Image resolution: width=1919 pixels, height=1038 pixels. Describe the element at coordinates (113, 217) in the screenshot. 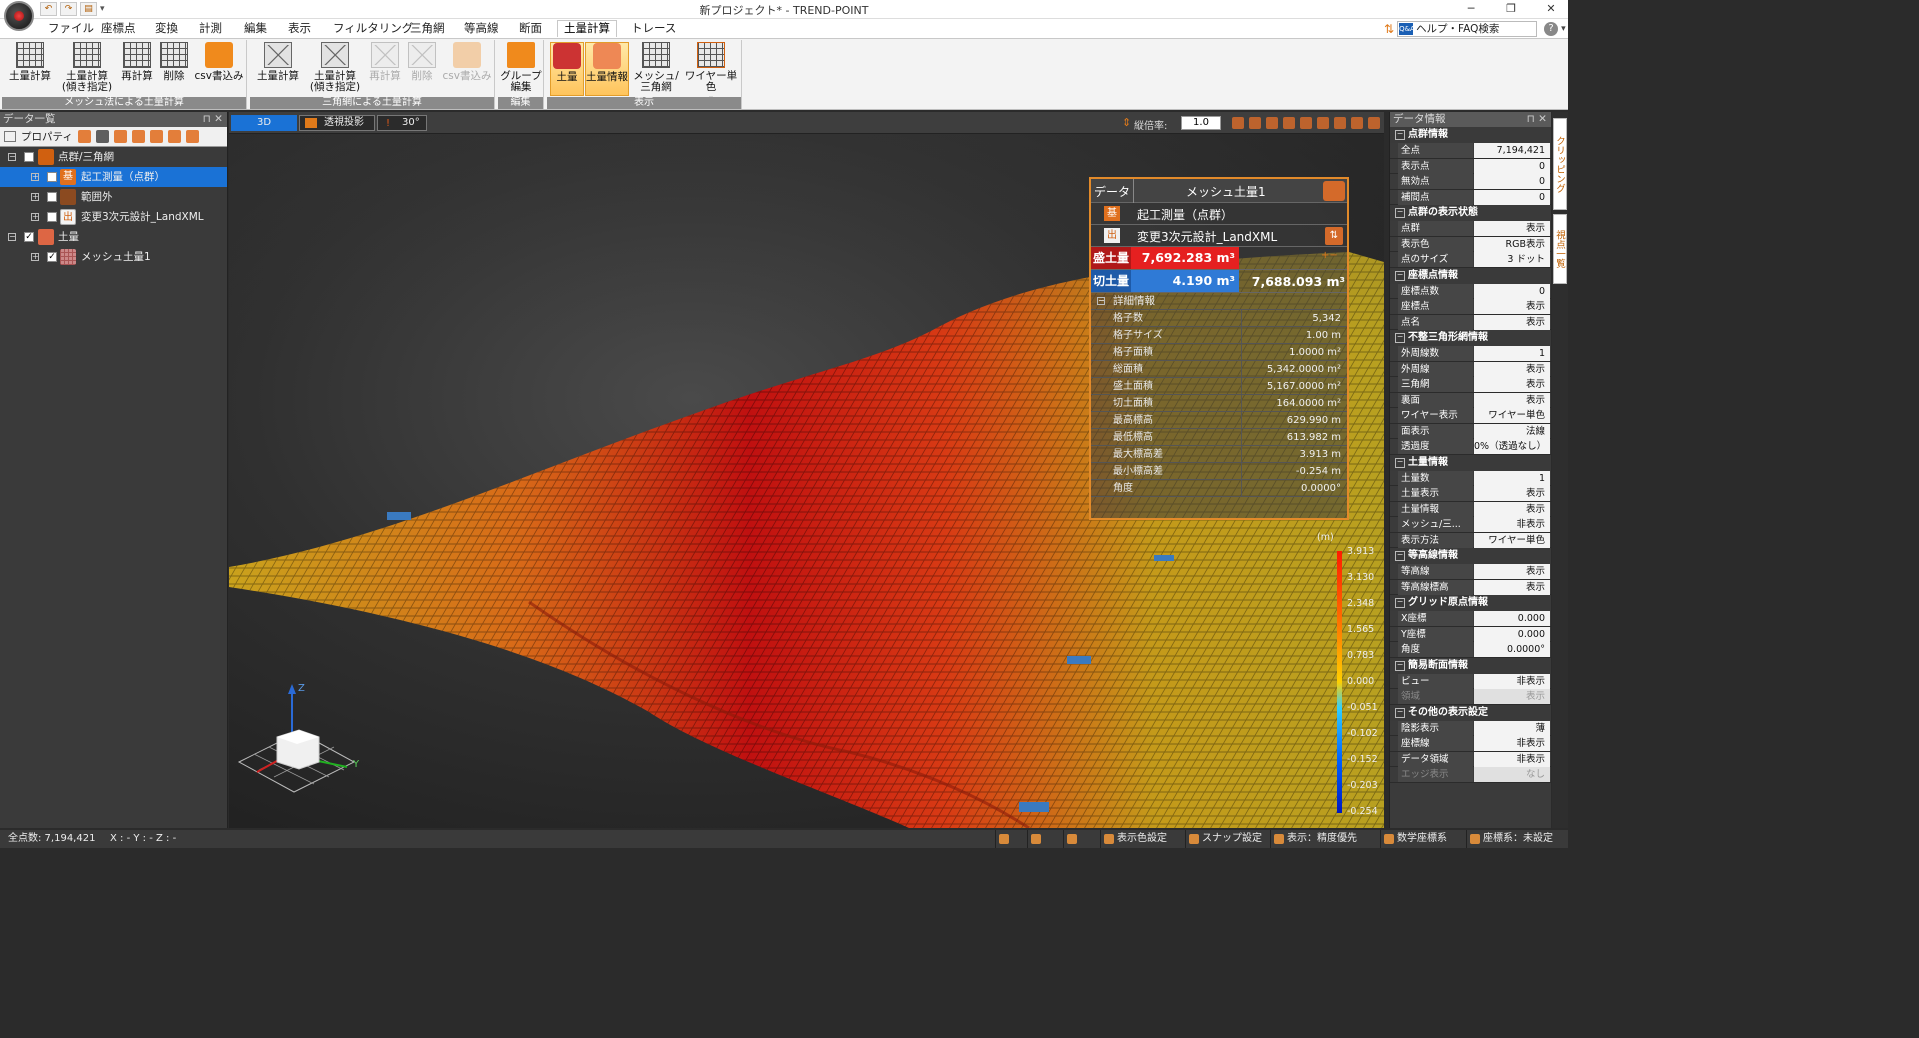

I see `tree-row-design-landxml: + 出 変更3次元設計_LandXML` at that location.